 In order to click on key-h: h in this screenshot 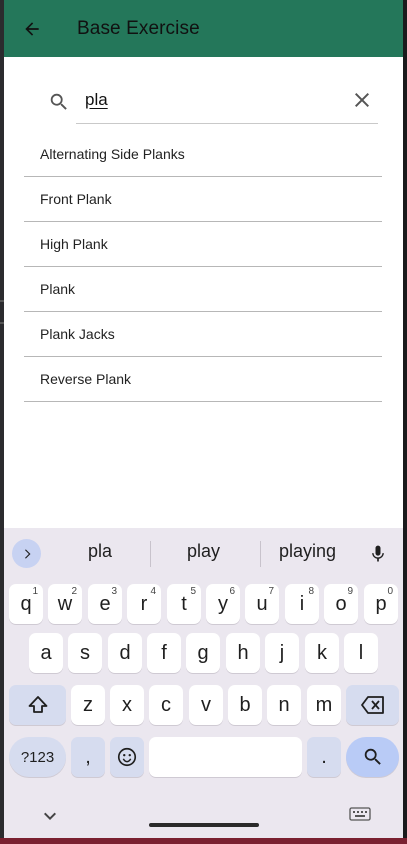, I will do `click(243, 653)`.